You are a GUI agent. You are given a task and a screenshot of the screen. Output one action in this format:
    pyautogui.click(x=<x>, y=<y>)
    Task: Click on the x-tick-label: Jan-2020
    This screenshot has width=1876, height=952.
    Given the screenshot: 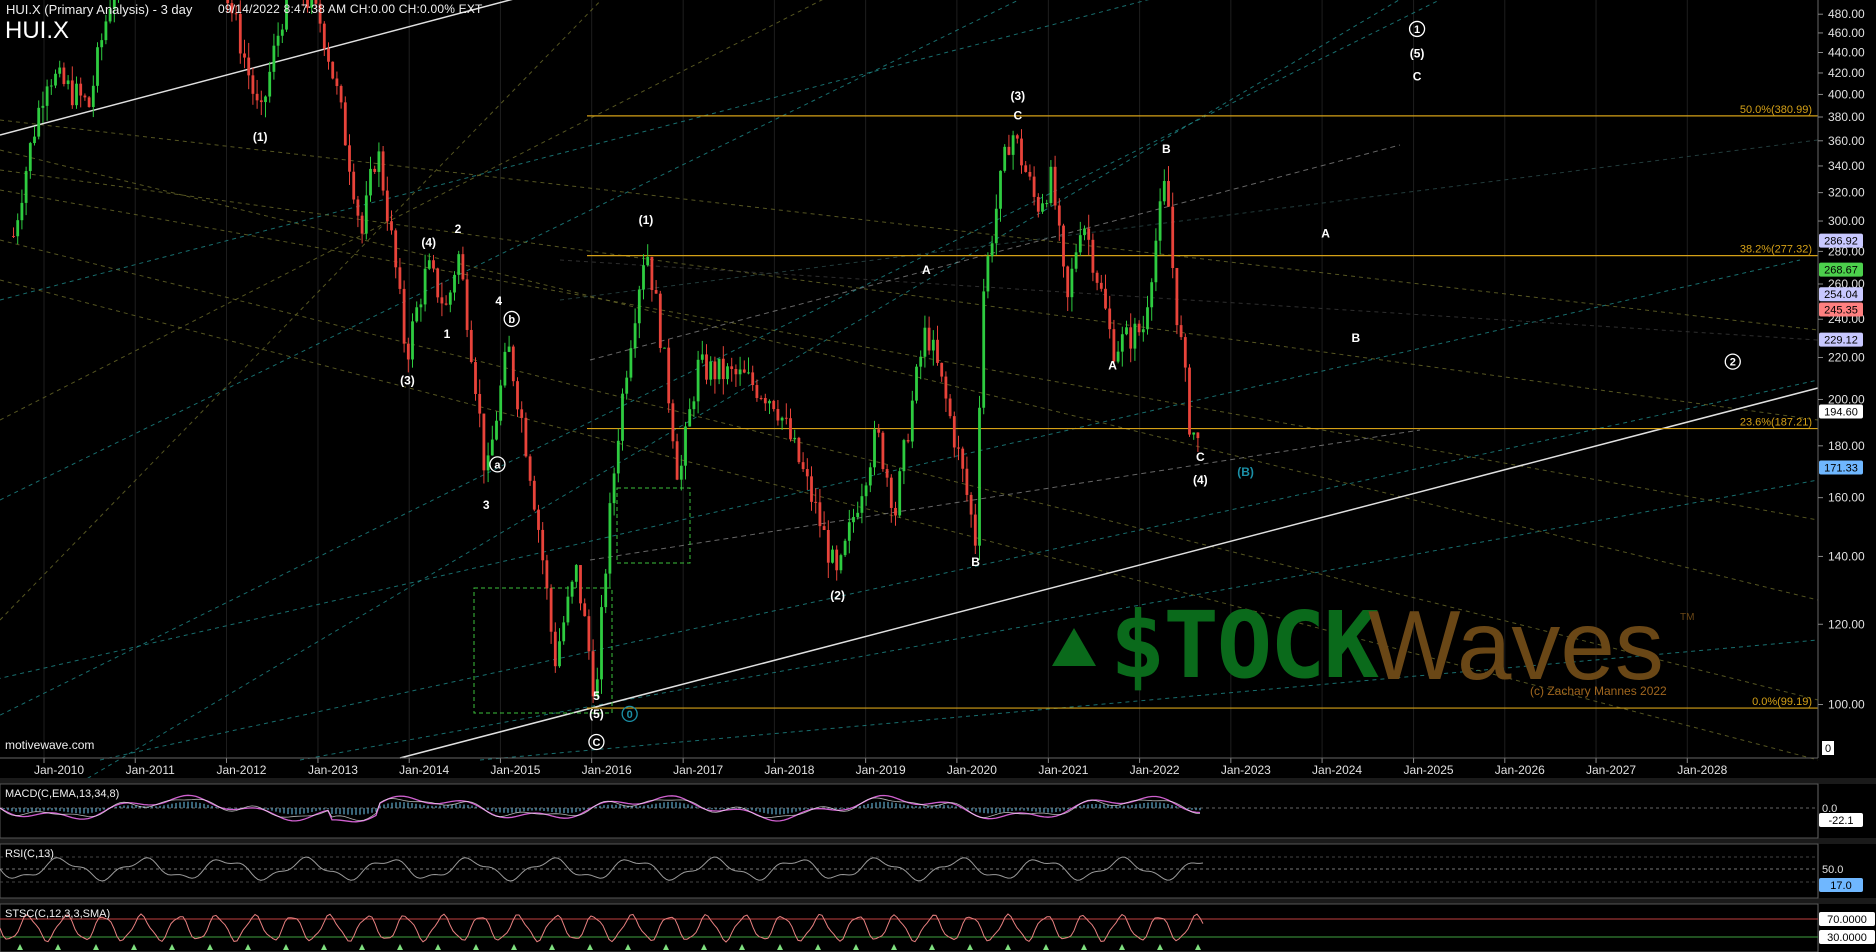 What is the action you would take?
    pyautogui.click(x=972, y=770)
    